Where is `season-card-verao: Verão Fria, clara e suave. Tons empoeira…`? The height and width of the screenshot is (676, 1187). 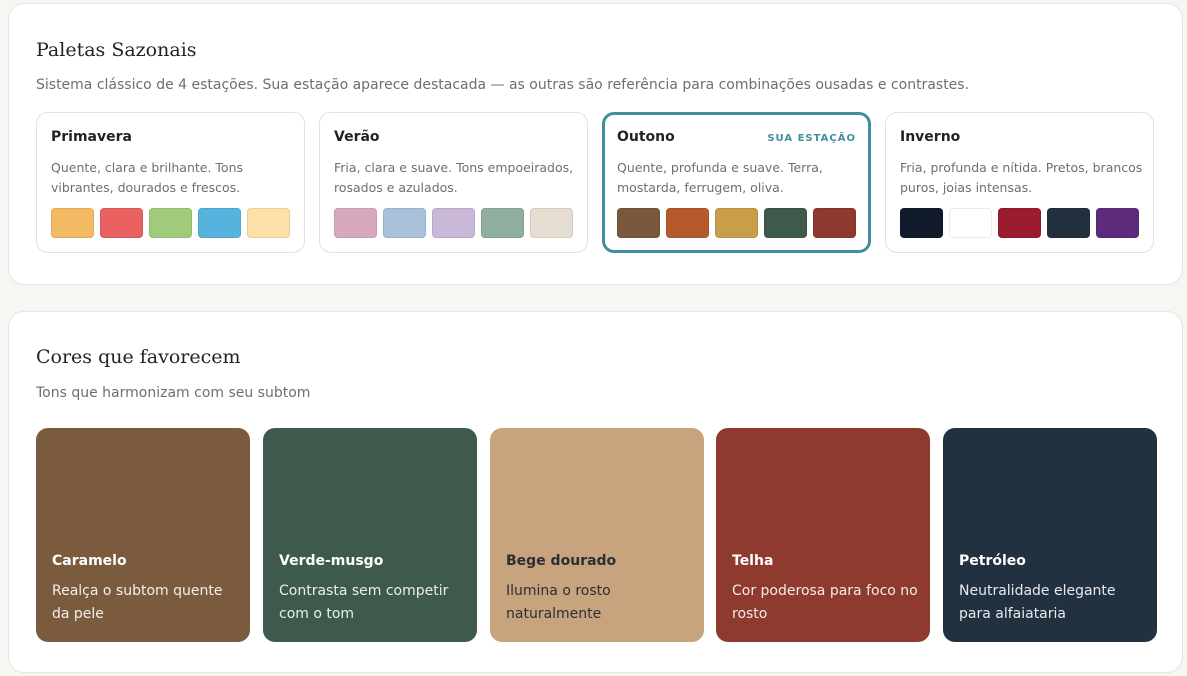
season-card-verao: Verão Fria, clara e suave. Tons empoeira… is located at coordinates (453, 182).